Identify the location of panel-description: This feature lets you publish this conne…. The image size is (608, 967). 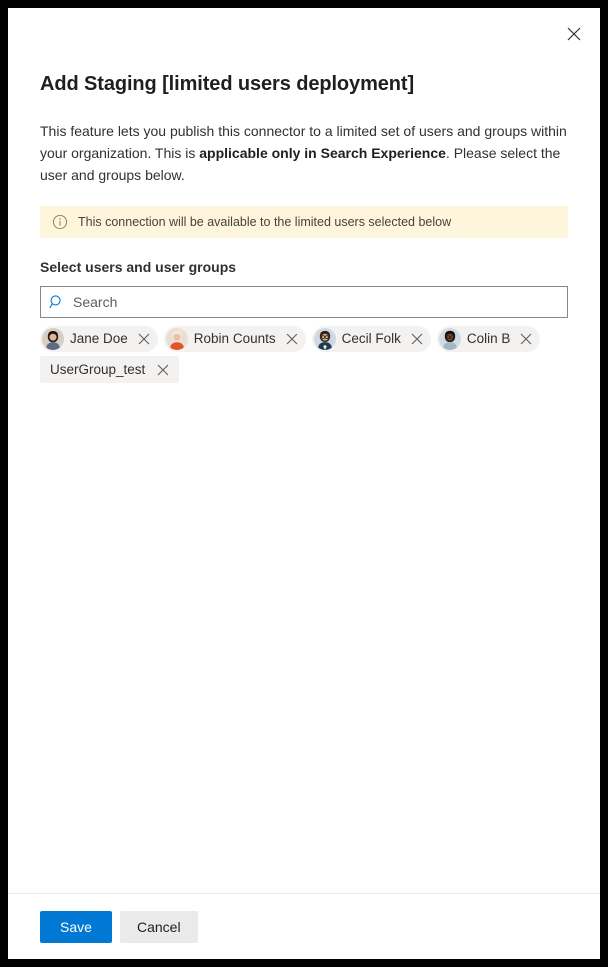
(304, 153).